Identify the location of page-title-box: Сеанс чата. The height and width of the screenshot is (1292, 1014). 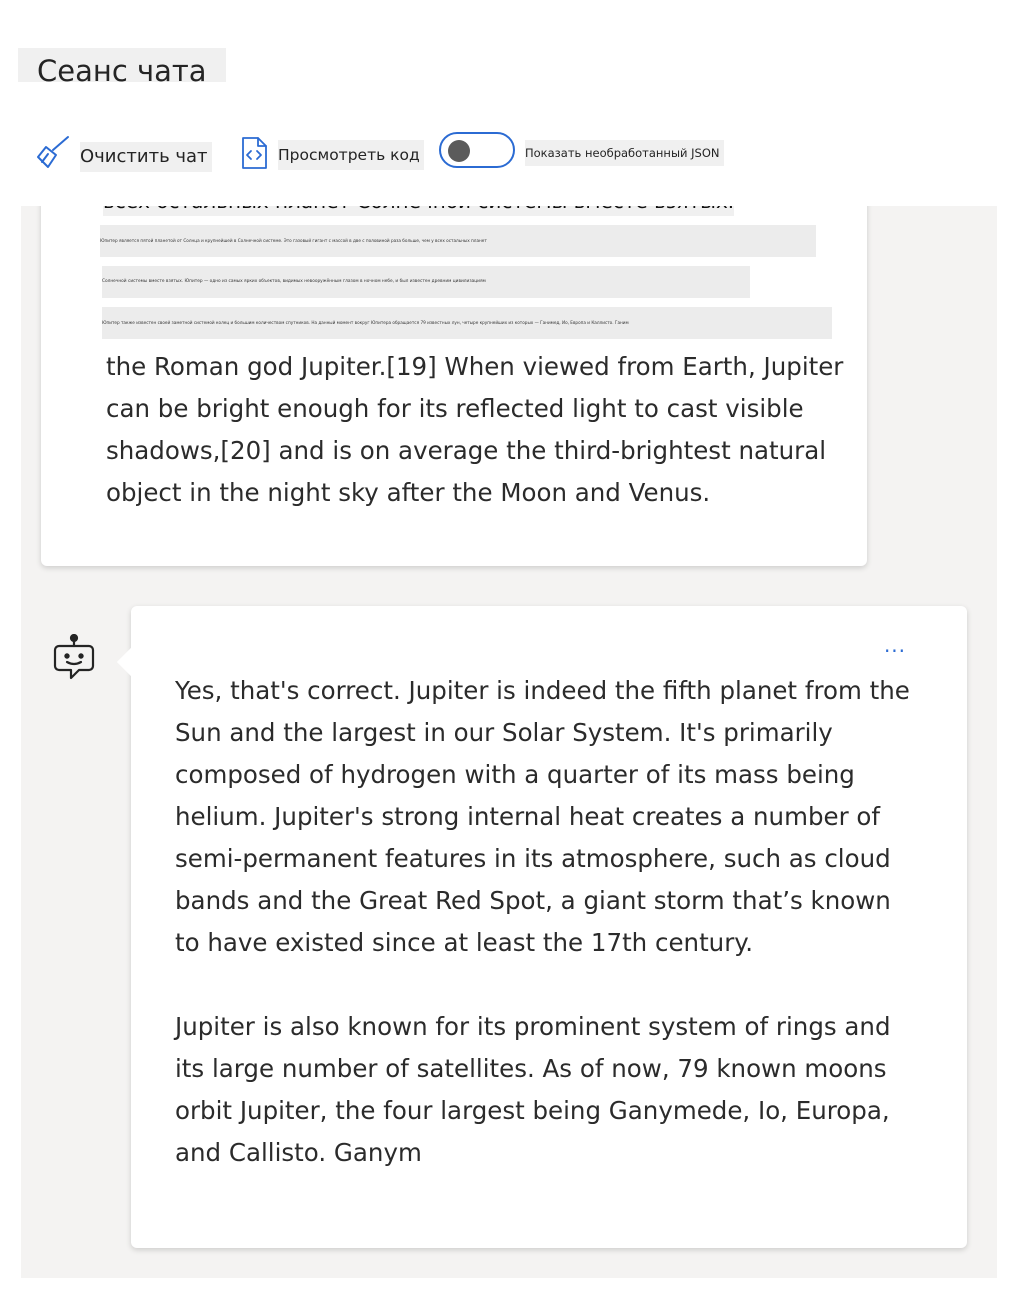
(122, 65).